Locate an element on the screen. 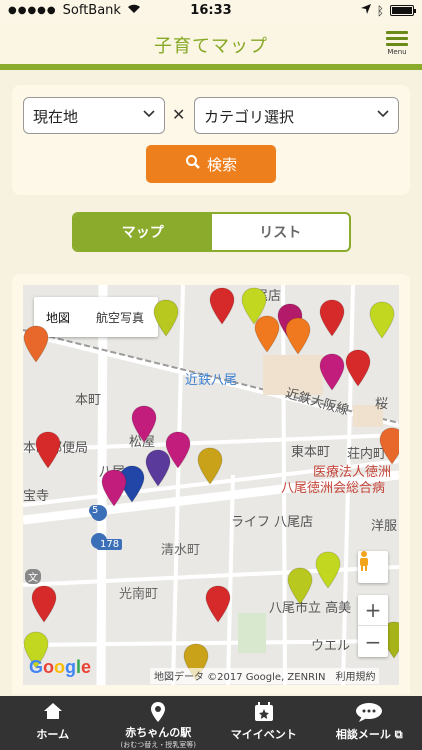  map-type-satellite: 航空写真 is located at coordinates (120, 317).